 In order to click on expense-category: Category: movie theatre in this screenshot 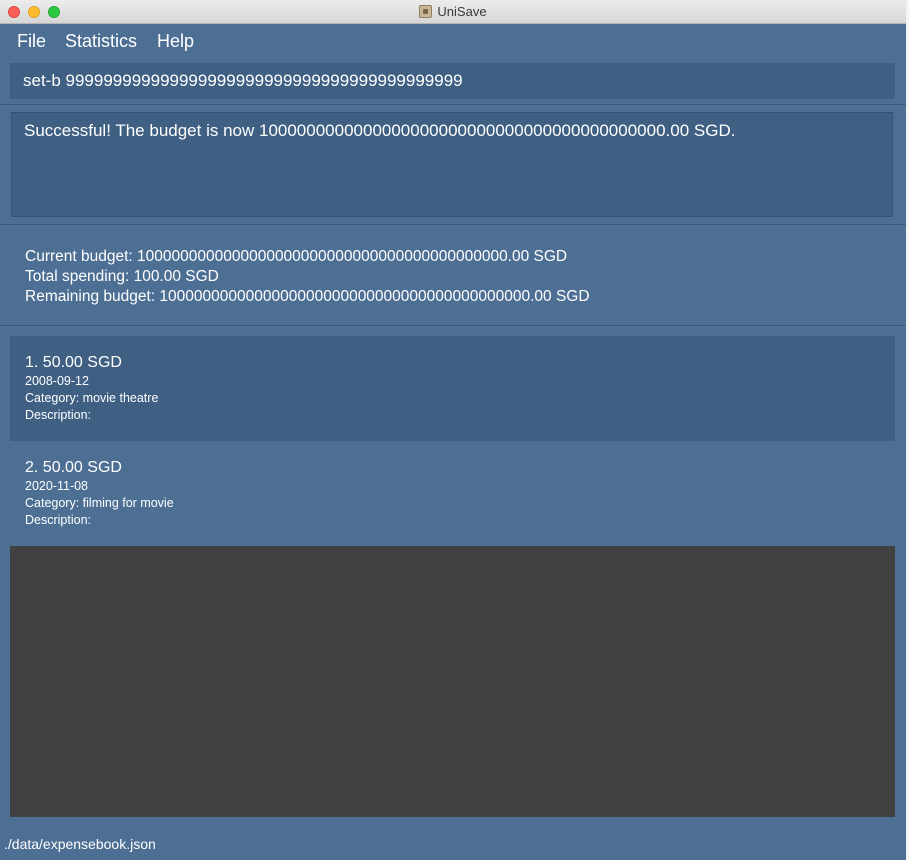, I will do `click(92, 398)`.